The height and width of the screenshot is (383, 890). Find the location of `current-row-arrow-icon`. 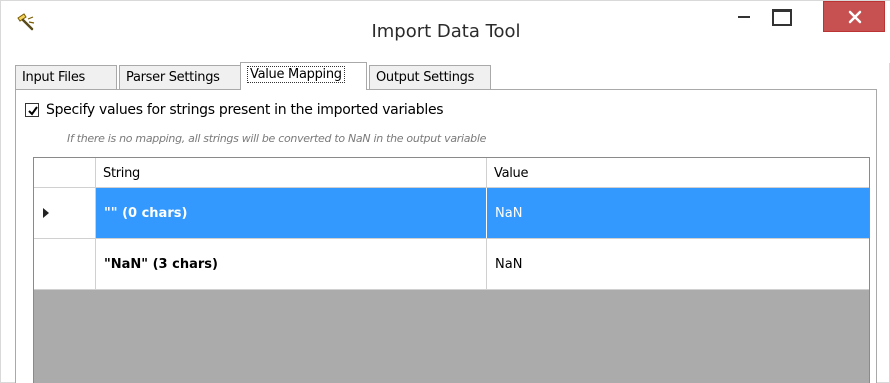

current-row-arrow-icon is located at coordinates (46, 213).